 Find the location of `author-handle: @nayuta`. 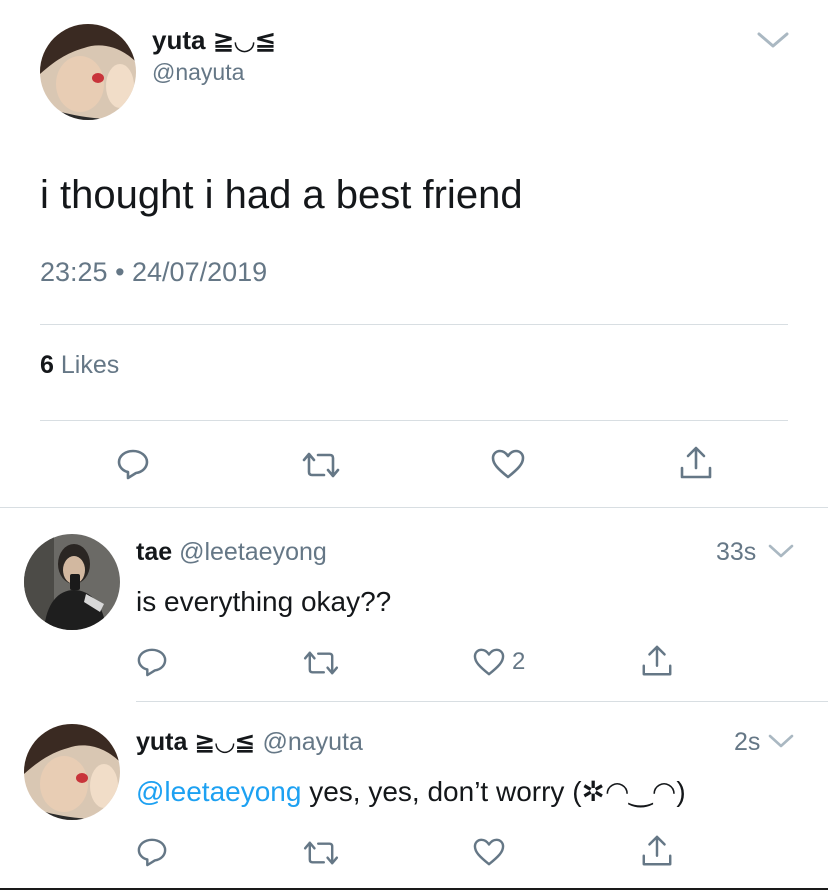

author-handle: @nayuta is located at coordinates (198, 72).